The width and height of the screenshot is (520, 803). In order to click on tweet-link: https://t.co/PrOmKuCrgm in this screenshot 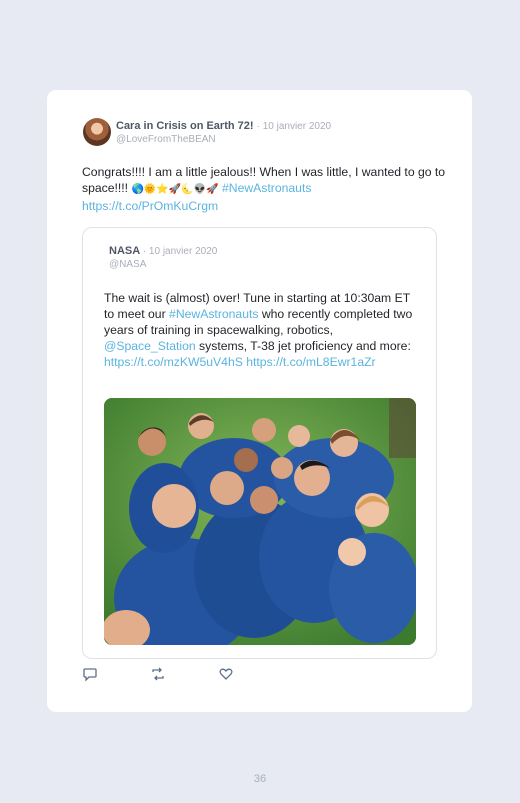, I will do `click(150, 206)`.